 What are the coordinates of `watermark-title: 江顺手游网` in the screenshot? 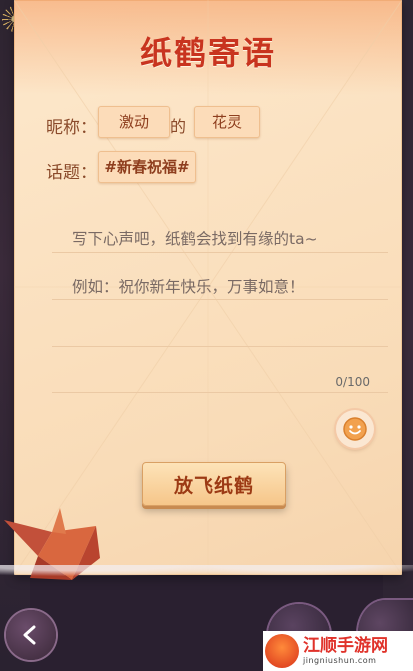 It's located at (345, 645).